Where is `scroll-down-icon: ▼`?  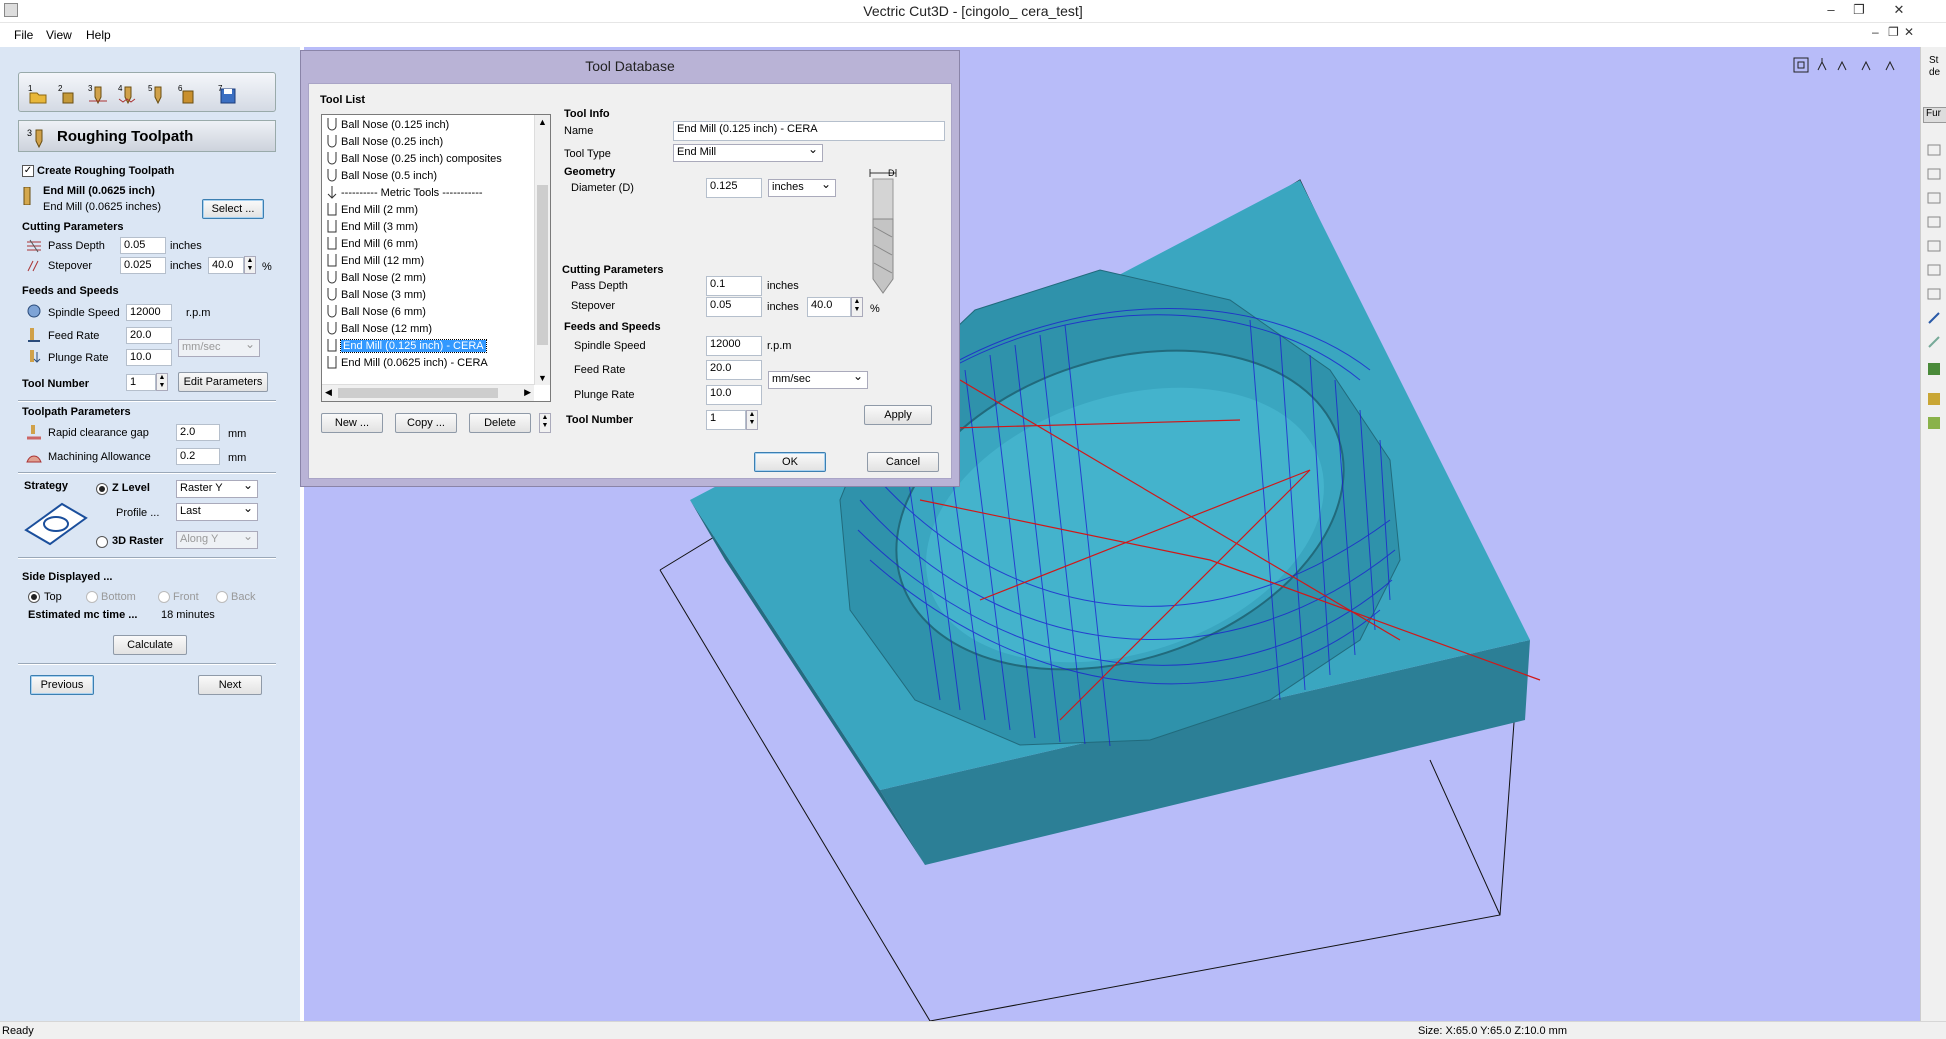
scroll-down-icon: ▼ is located at coordinates (542, 378).